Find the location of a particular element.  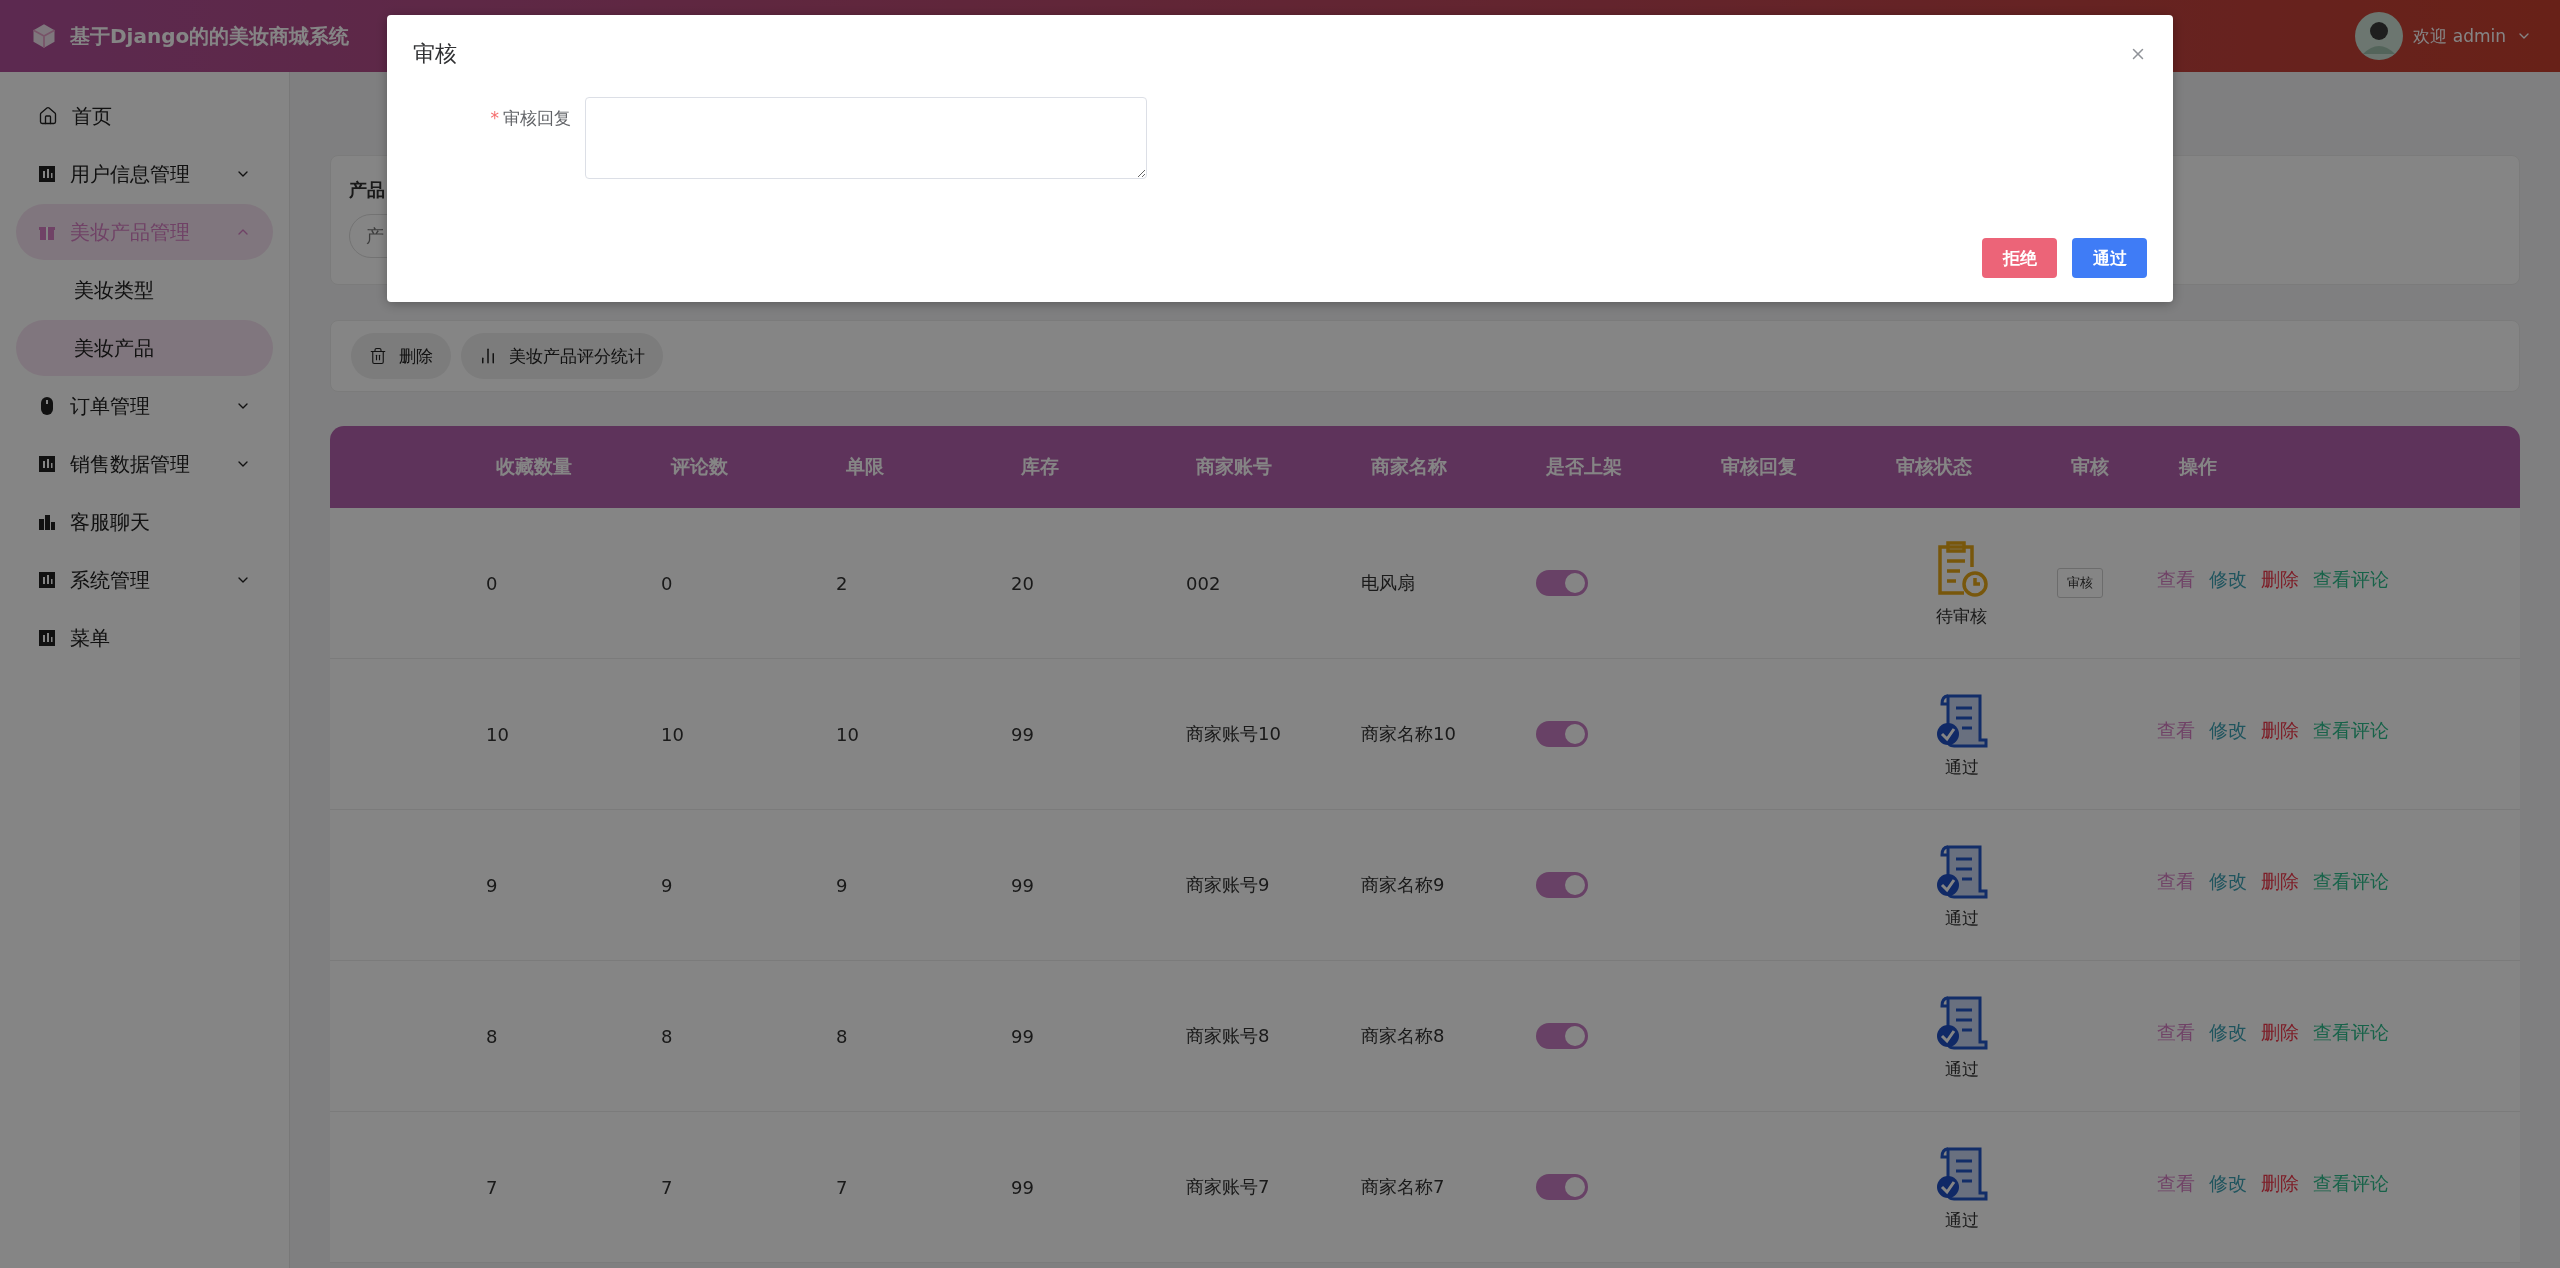

reject-button: 拒绝 is located at coordinates (2019, 258).